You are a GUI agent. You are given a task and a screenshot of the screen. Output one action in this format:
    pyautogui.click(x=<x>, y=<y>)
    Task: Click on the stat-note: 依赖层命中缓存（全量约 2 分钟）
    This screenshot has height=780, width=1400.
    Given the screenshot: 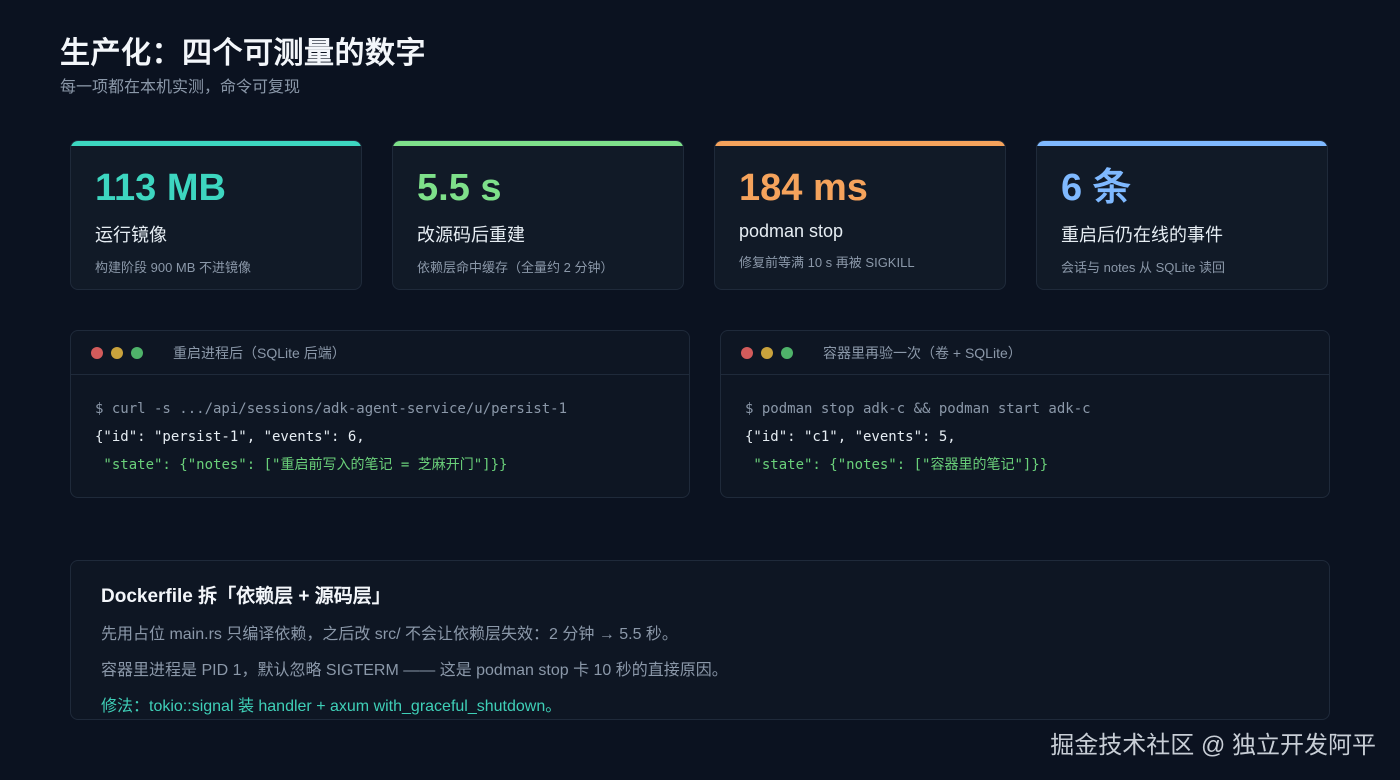 What is the action you would take?
    pyautogui.click(x=515, y=267)
    